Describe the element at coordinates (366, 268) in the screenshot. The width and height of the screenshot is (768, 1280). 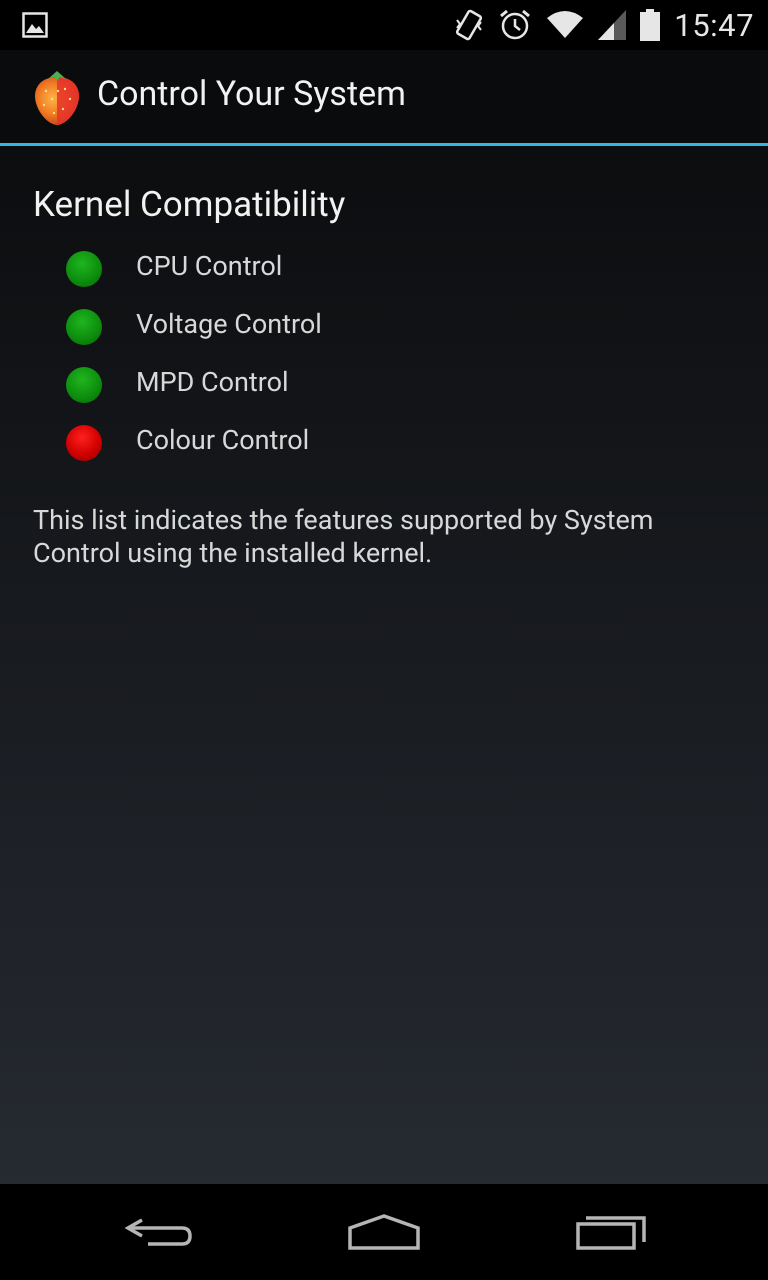
I see `feature-item-cpu: CPU Control` at that location.